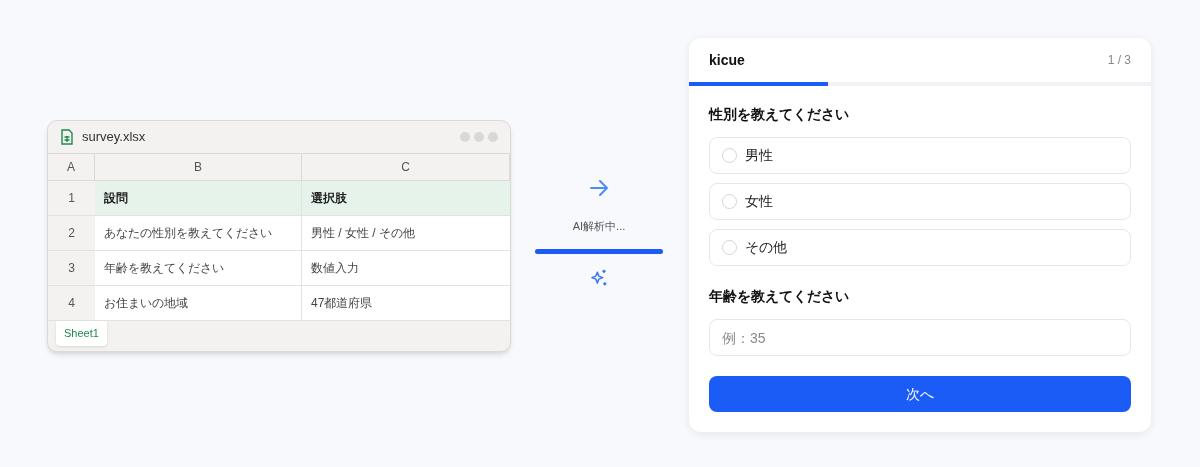 The height and width of the screenshot is (467, 1200). What do you see at coordinates (67, 137) in the screenshot?
I see `spreadsheet-file-icon` at bounding box center [67, 137].